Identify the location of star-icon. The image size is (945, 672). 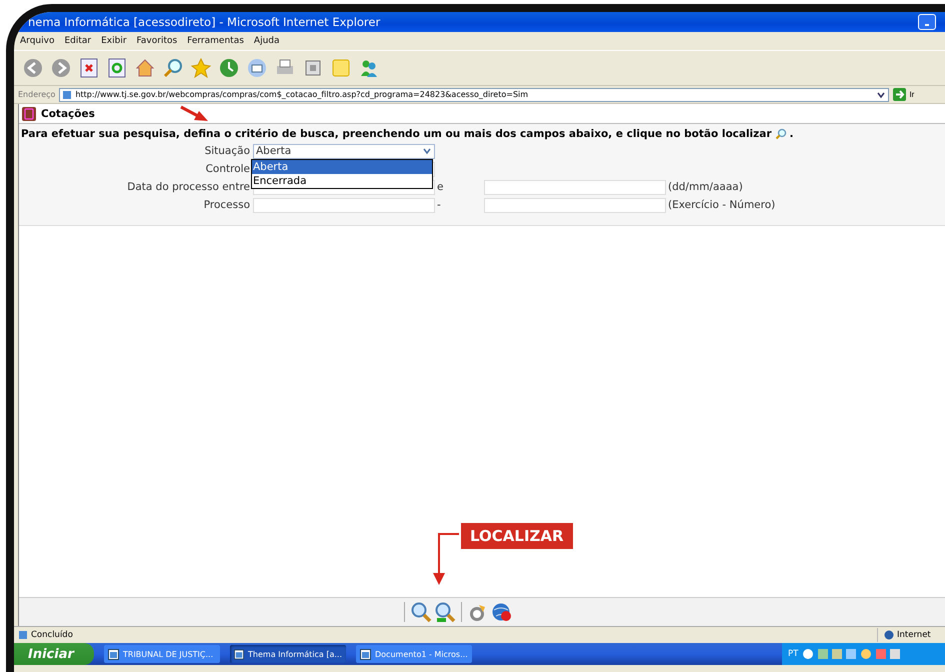
(201, 68).